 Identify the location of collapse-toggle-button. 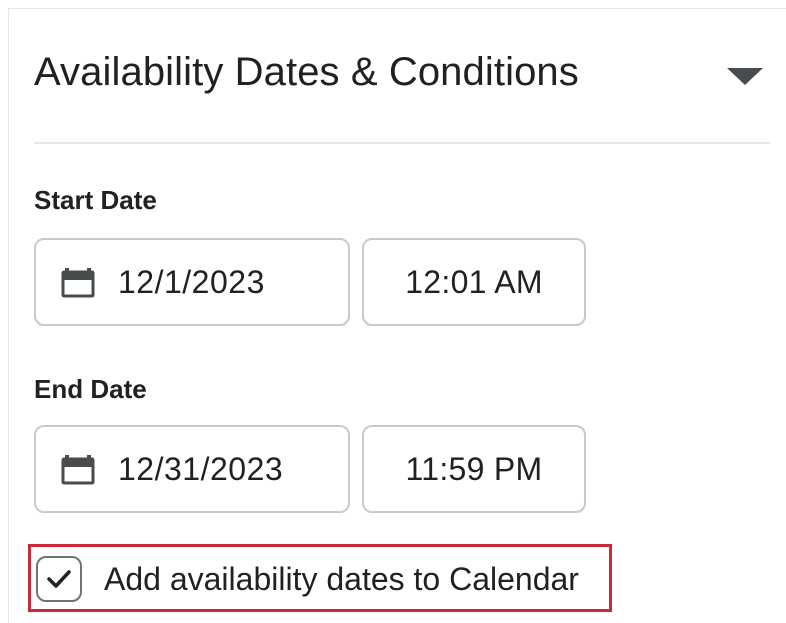
(745, 76).